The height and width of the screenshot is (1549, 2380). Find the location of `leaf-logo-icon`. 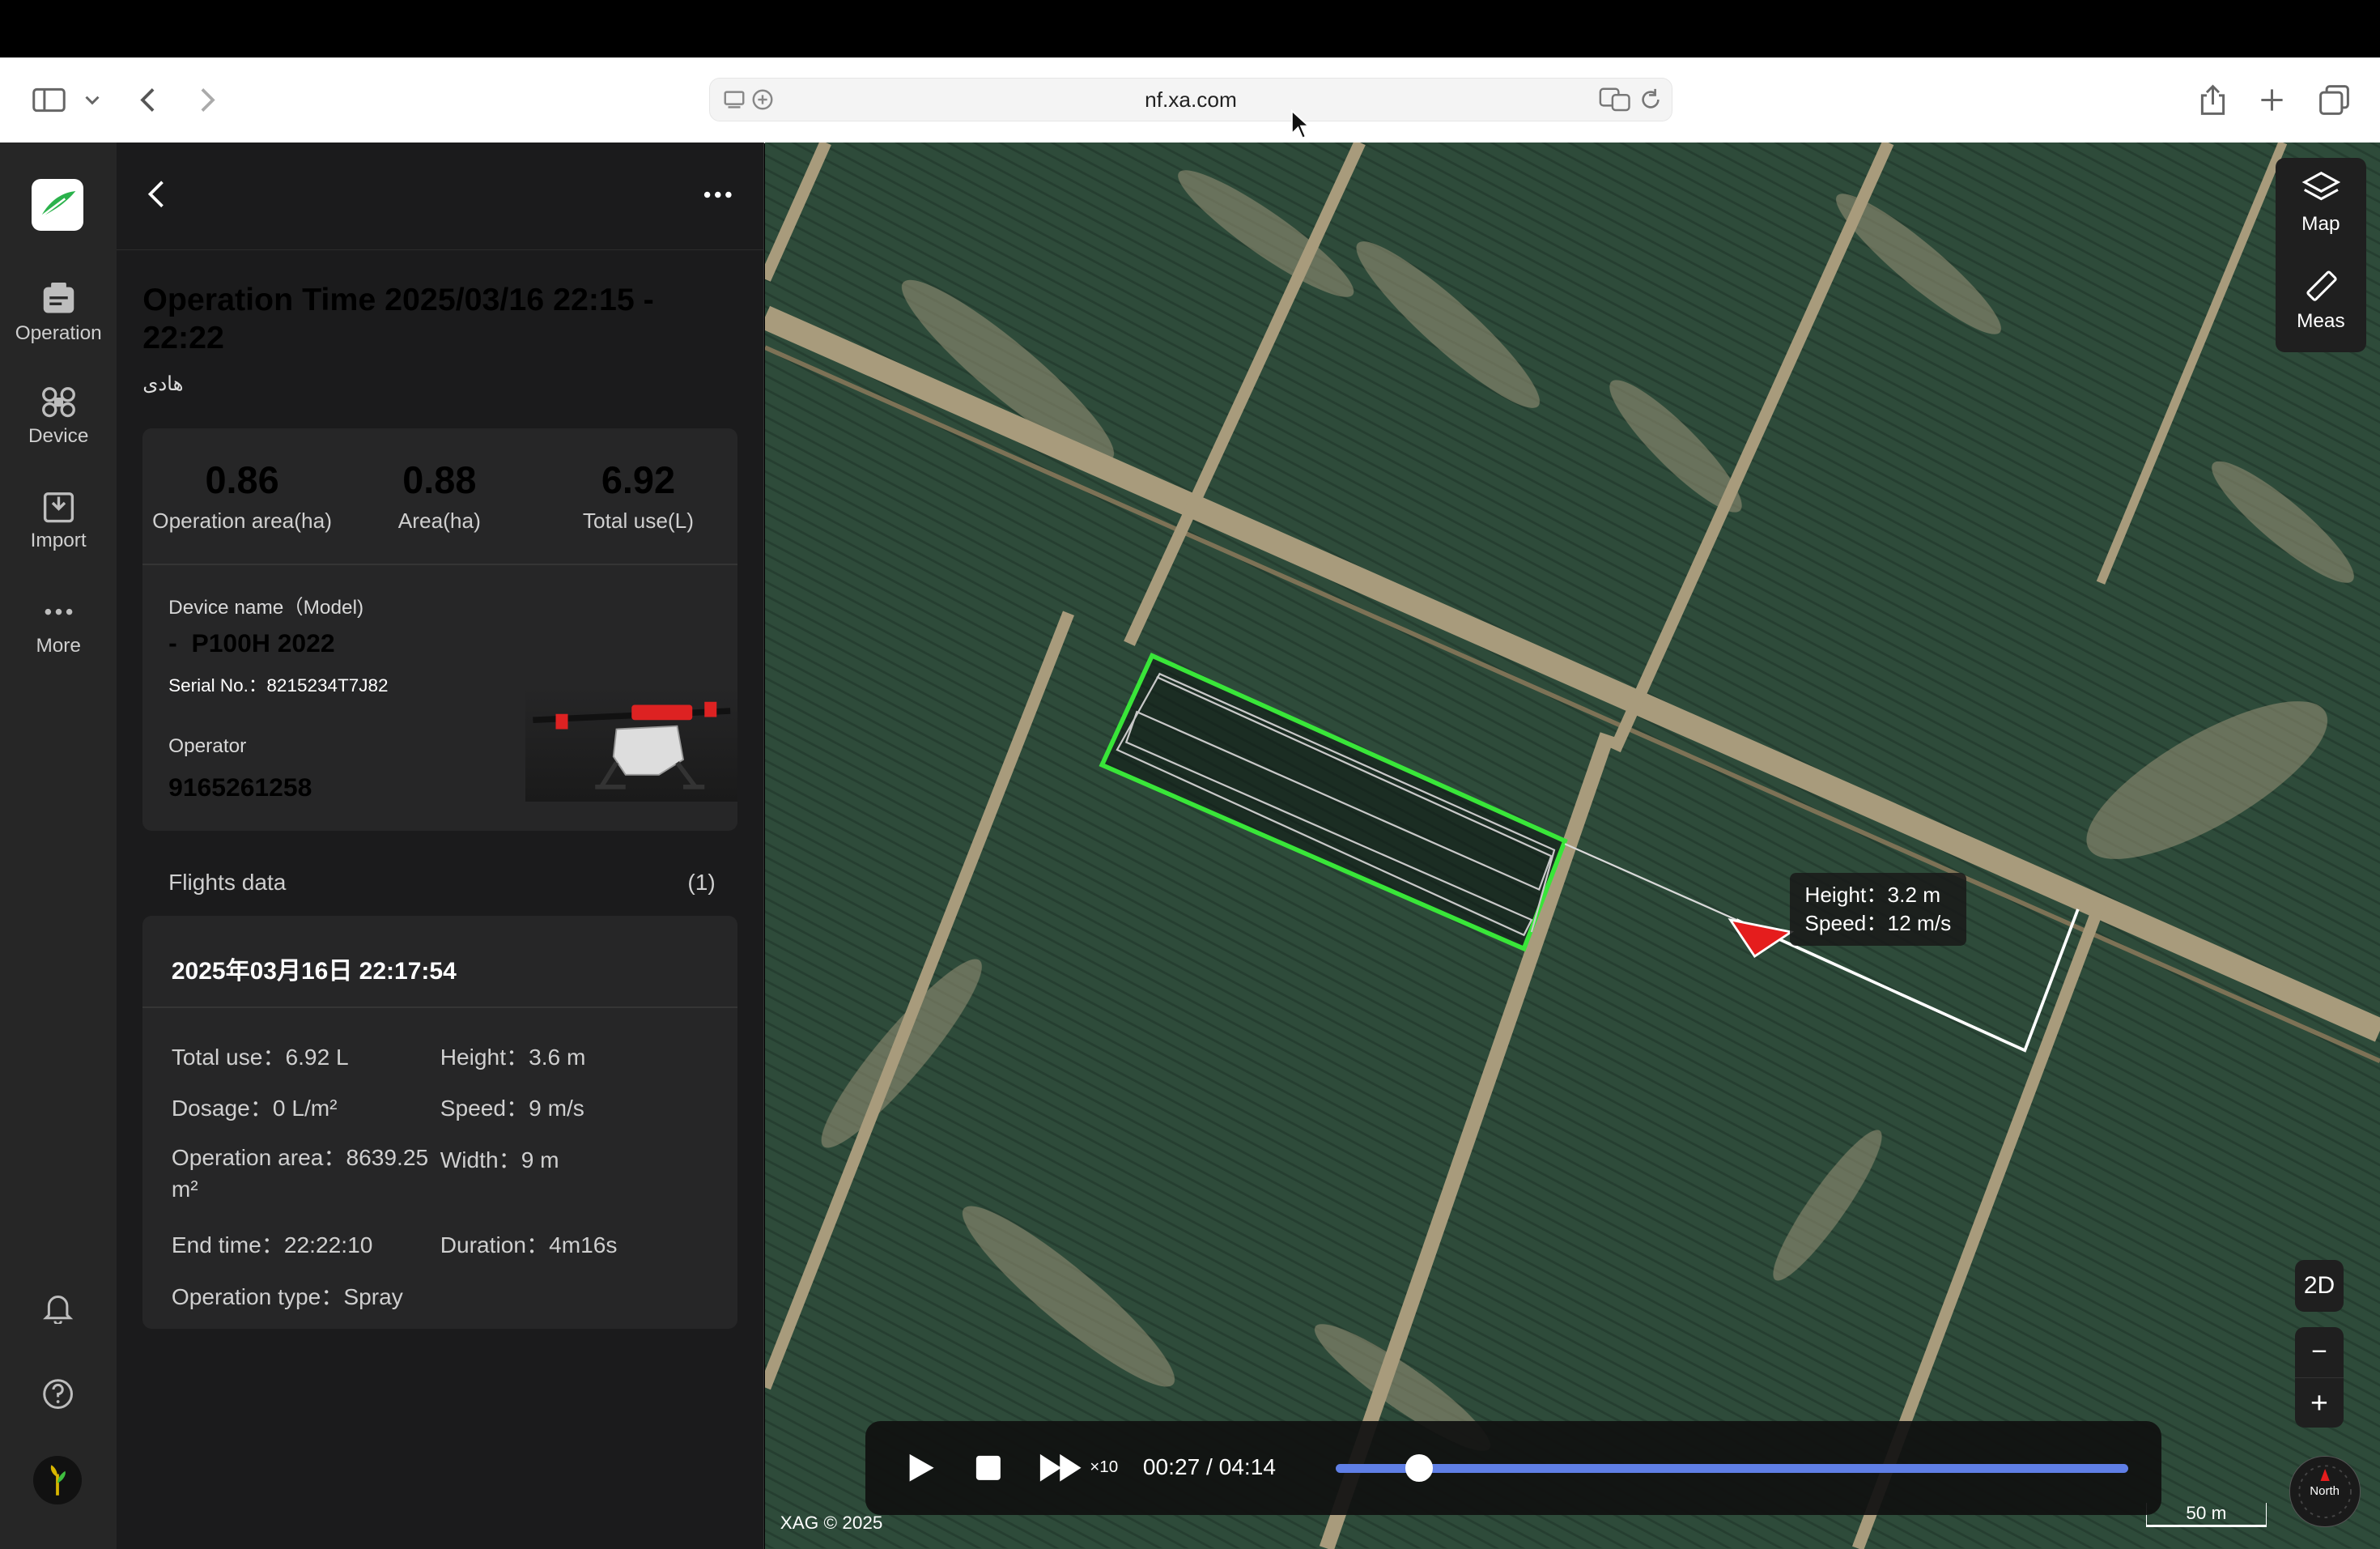

leaf-logo-icon is located at coordinates (58, 205).